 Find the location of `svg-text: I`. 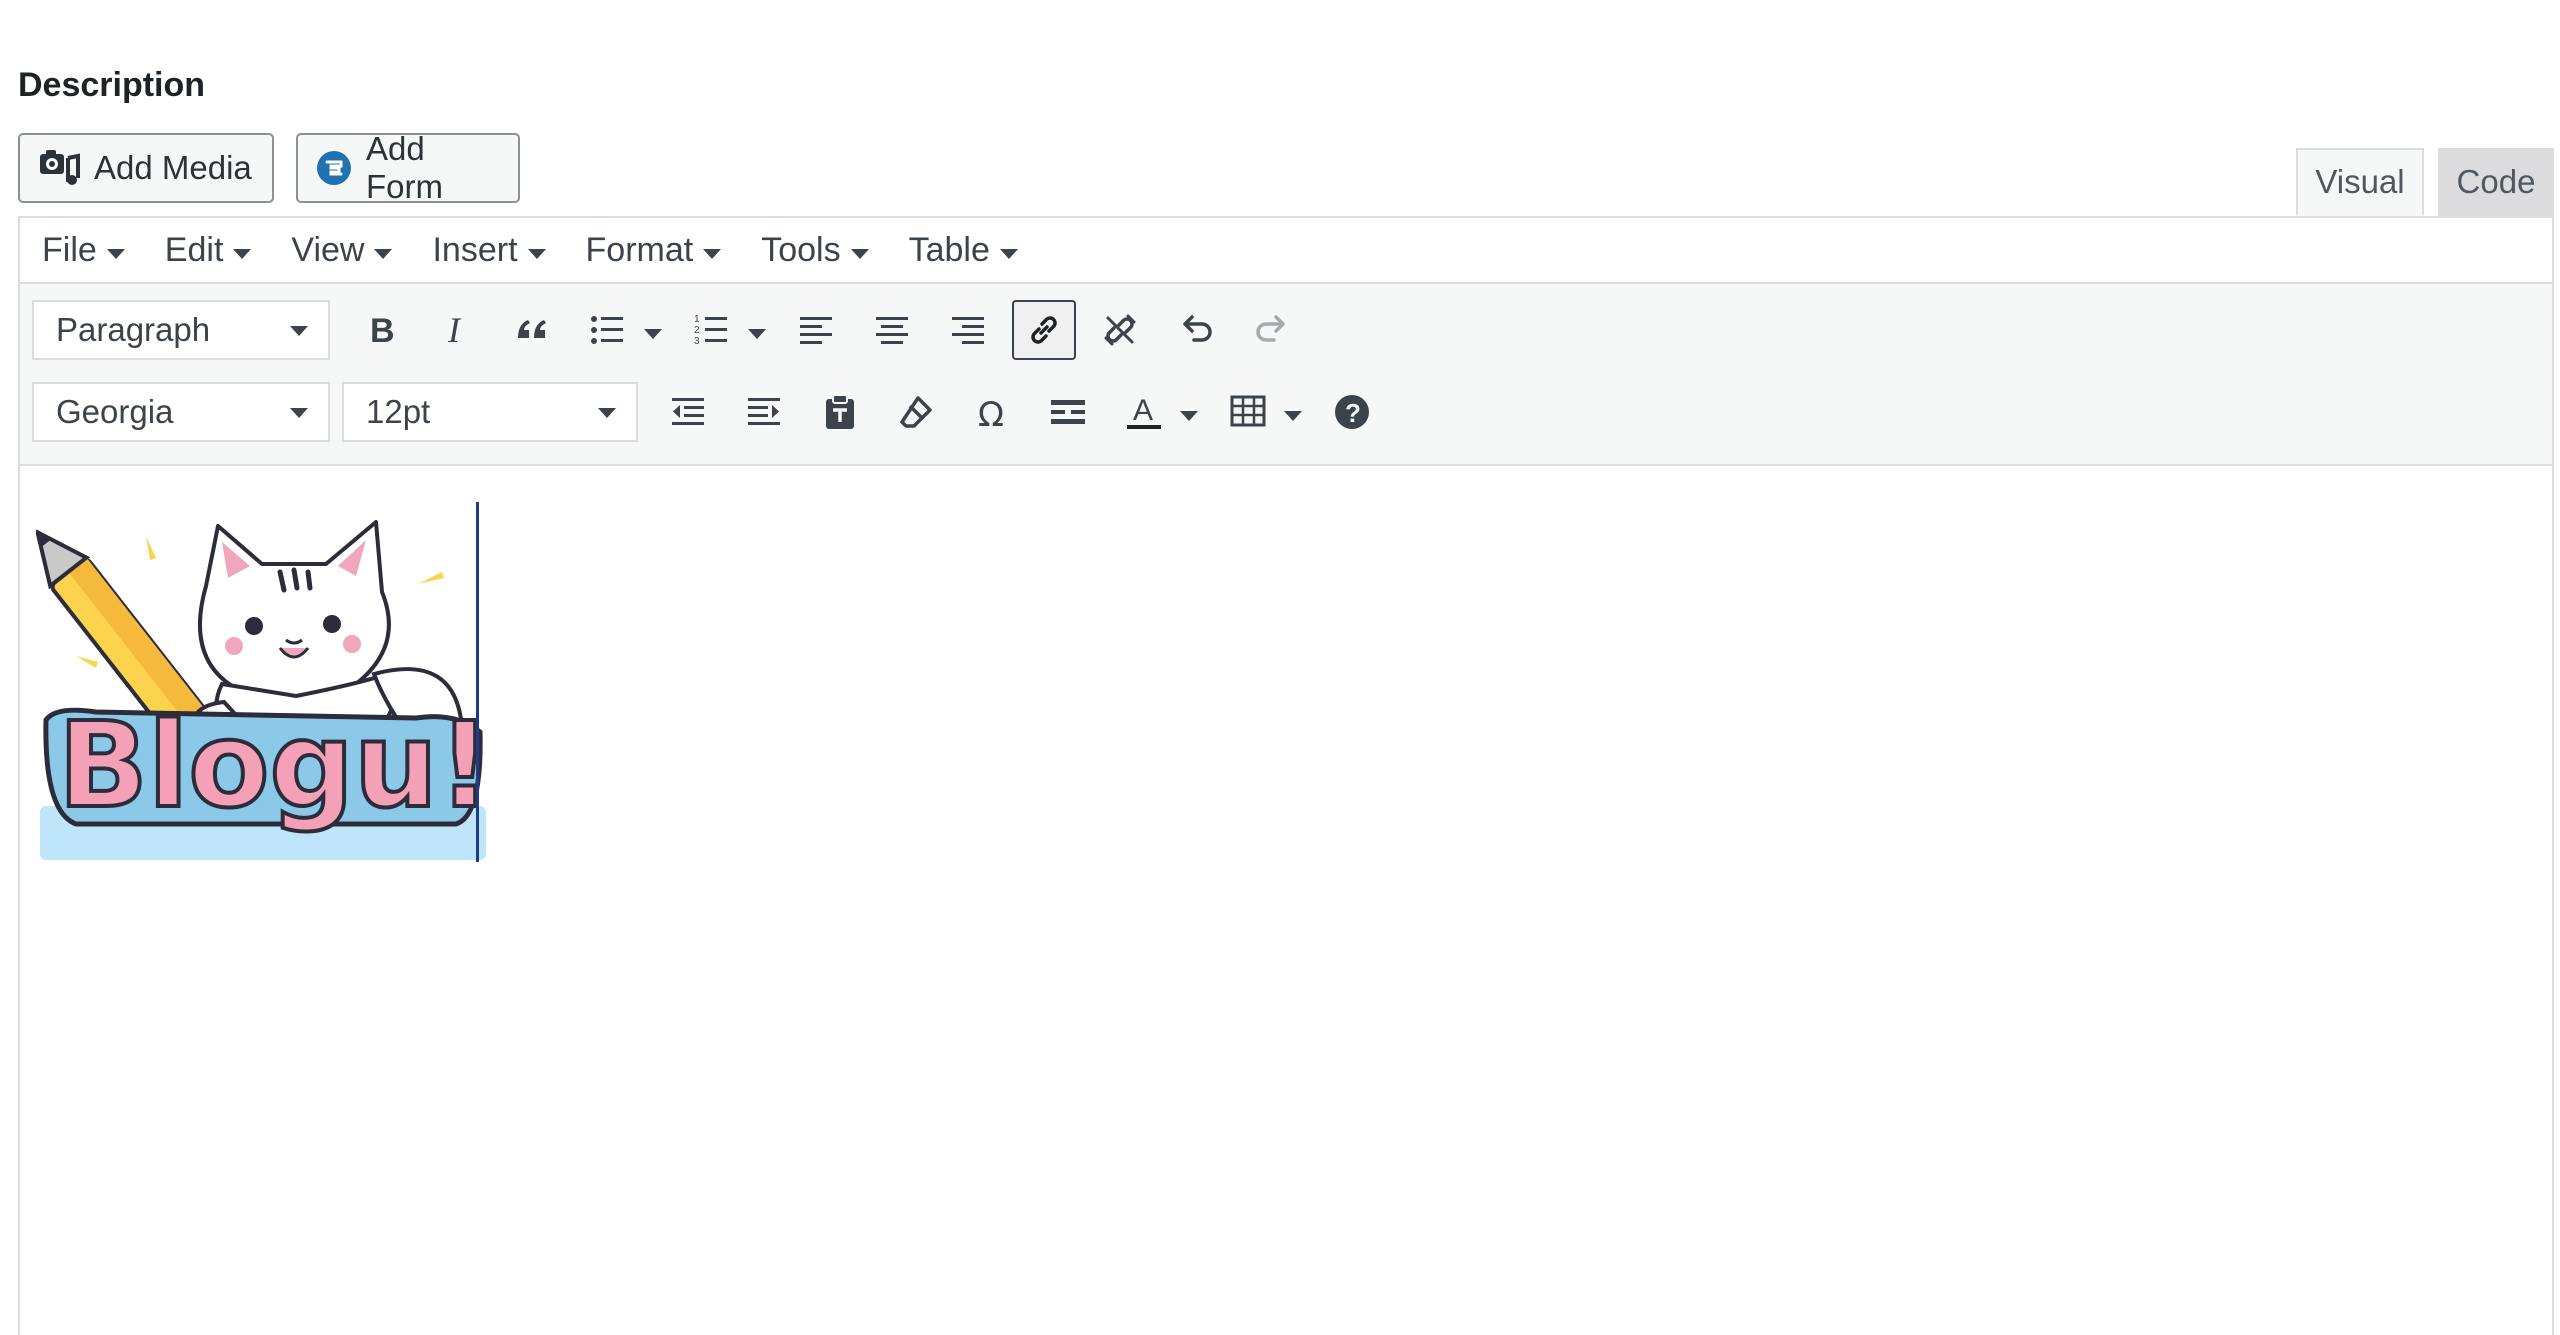

svg-text: I is located at coordinates (454, 330).